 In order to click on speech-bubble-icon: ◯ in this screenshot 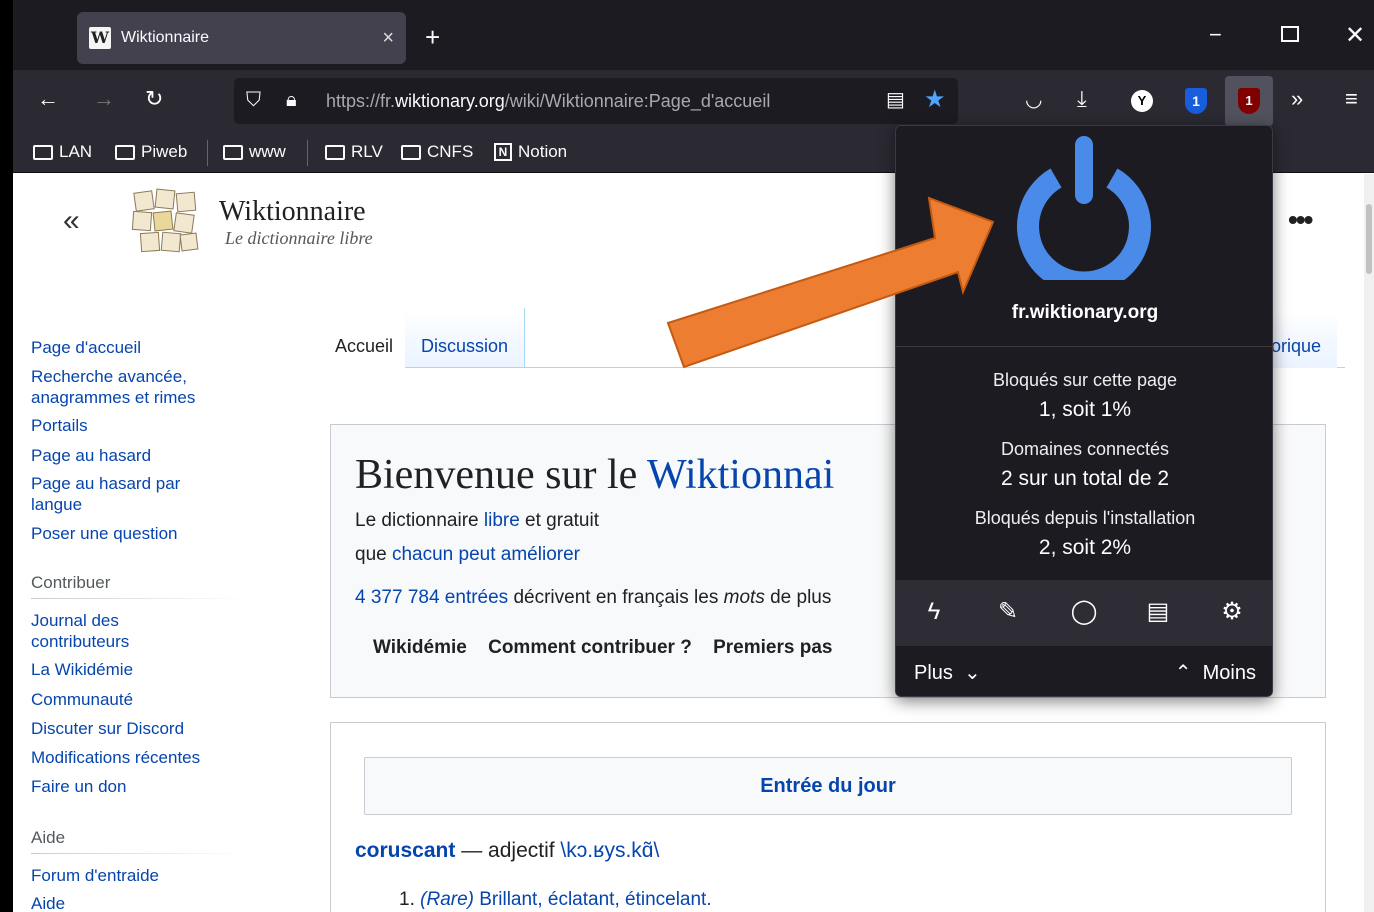, I will do `click(1084, 612)`.